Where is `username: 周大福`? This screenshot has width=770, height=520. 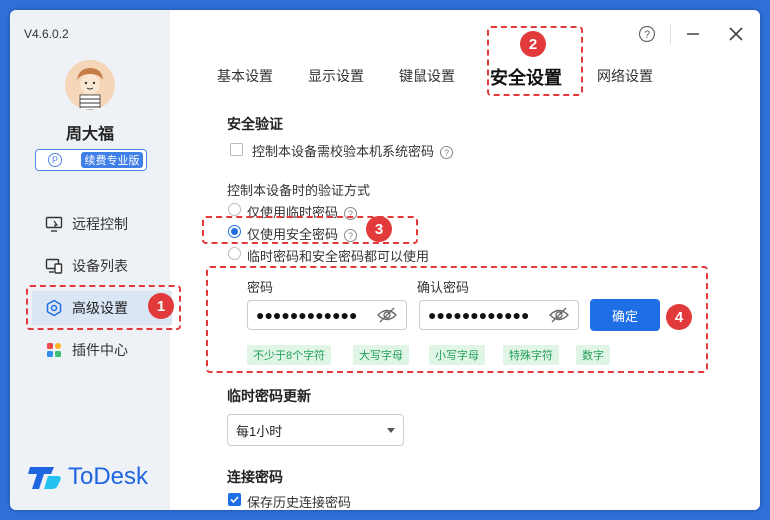 username: 周大福 is located at coordinates (89, 134).